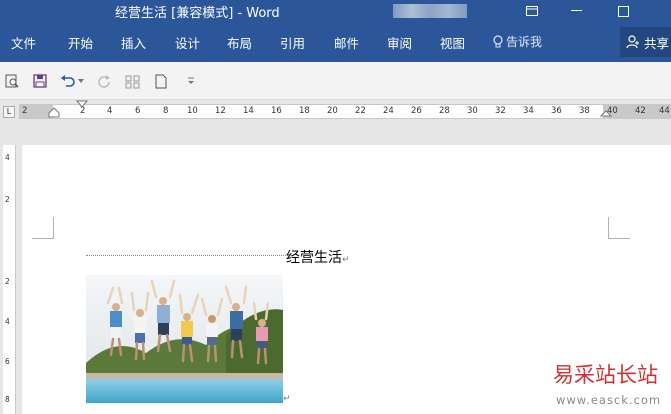  Describe the element at coordinates (584, 111) in the screenshot. I see `ruler-number: 38` at that location.